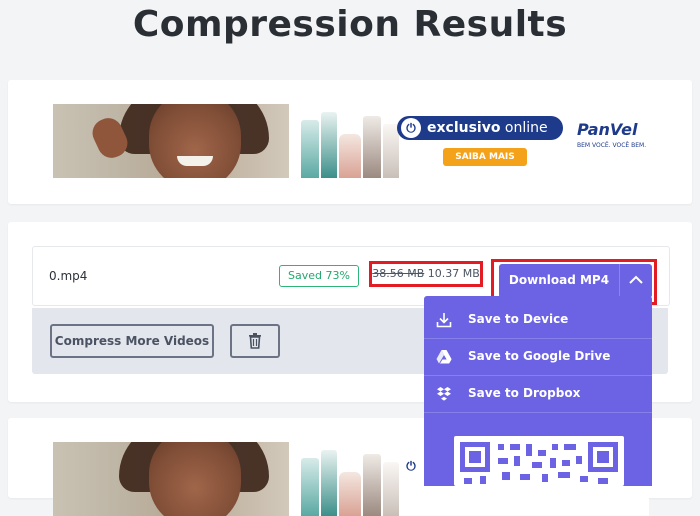 The height and width of the screenshot is (516, 700). What do you see at coordinates (518, 319) in the screenshot?
I see `save-to-device-label: Save to Device` at bounding box center [518, 319].